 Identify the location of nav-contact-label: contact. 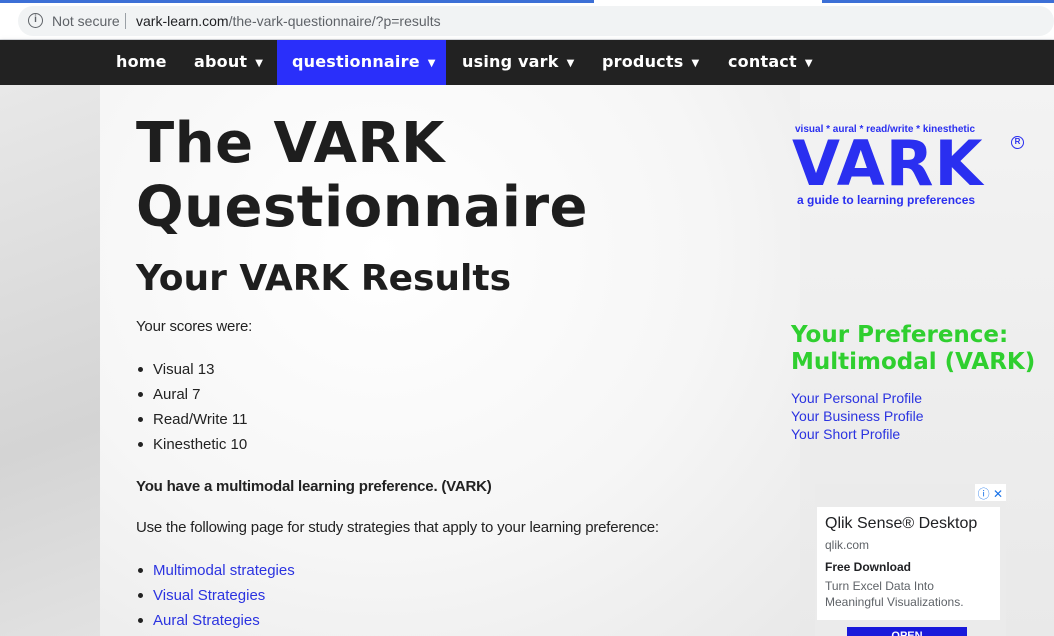
(762, 61).